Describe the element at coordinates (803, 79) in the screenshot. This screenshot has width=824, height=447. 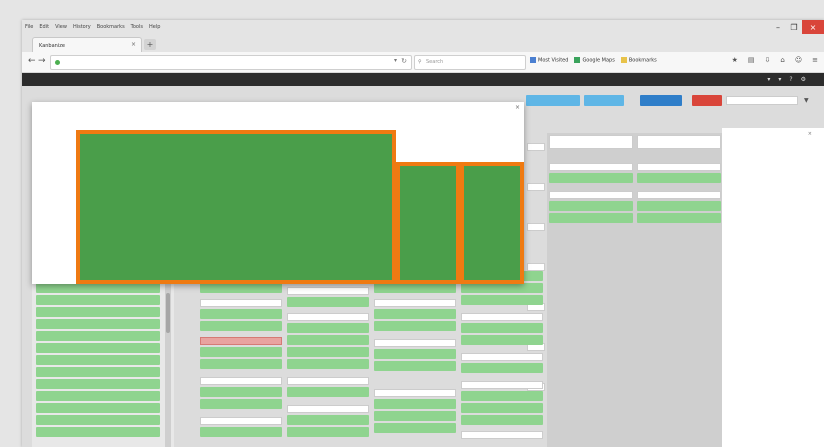
I see `settings-gear-icon: ⚙` at that location.